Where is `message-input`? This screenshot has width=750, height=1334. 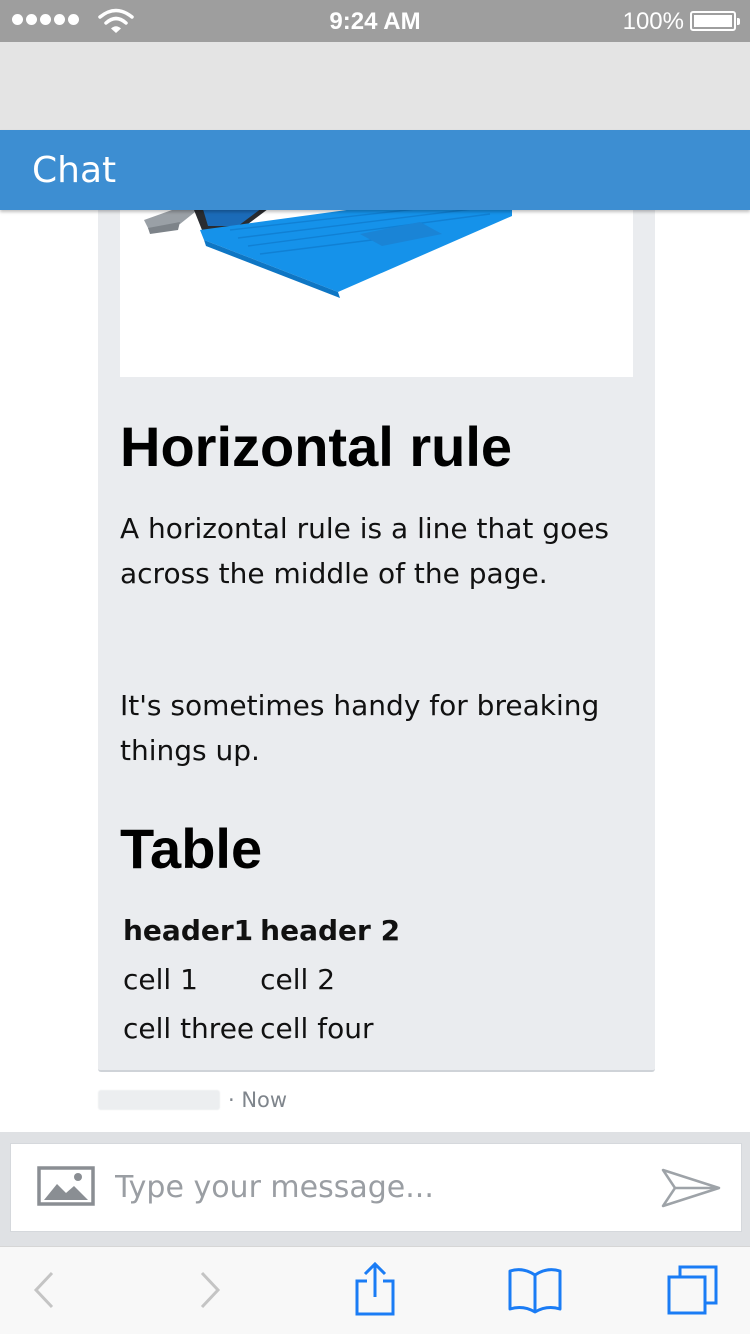 message-input is located at coordinates (375, 1187).